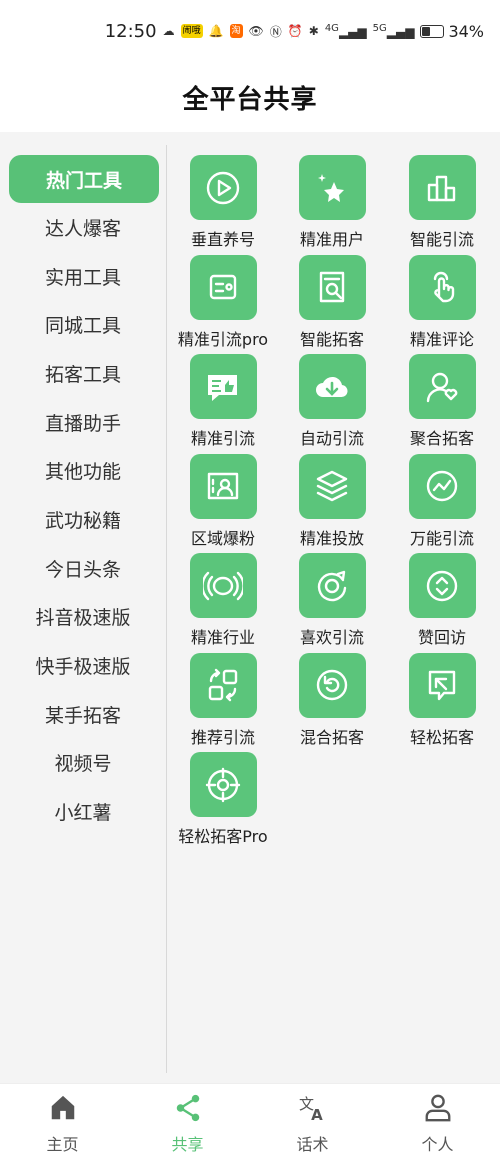  What do you see at coordinates (345, 31) in the screenshot?
I see `signal-4g-icon: 4G▂▄▆` at bounding box center [345, 31].